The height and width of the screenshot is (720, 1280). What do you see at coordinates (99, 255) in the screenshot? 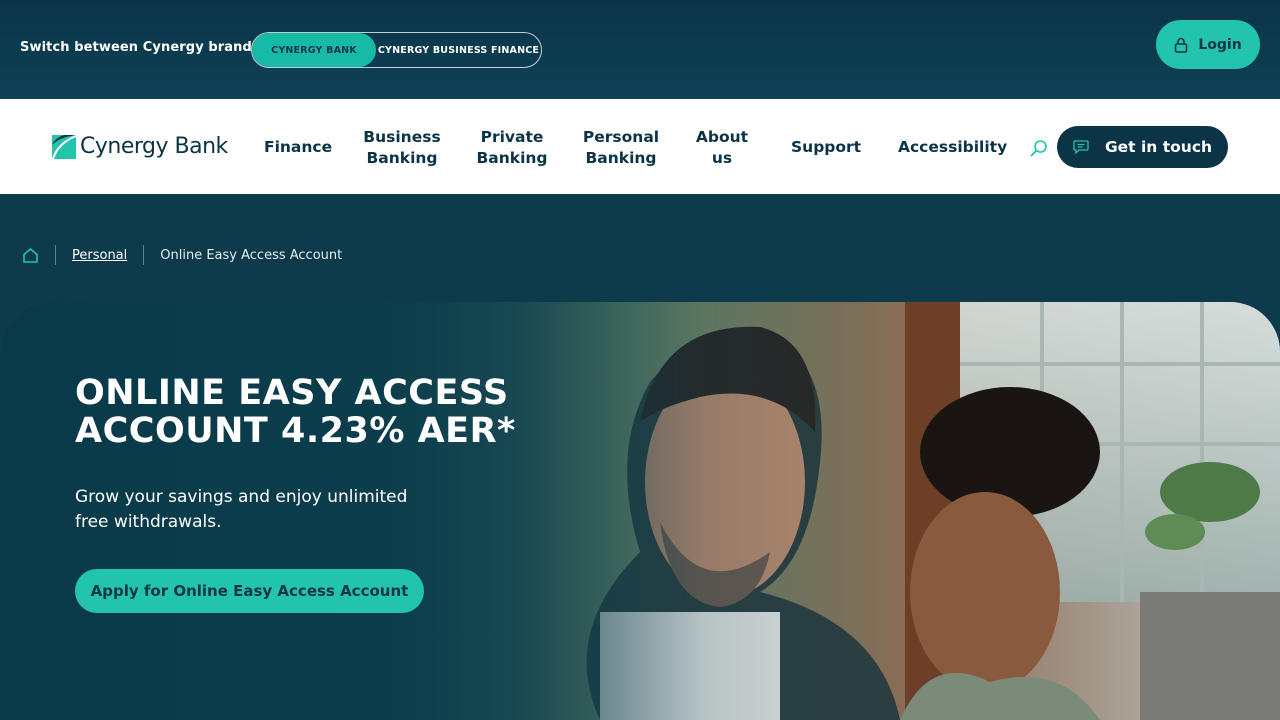
I see `breadcrumb-personal-link: Personal` at bounding box center [99, 255].